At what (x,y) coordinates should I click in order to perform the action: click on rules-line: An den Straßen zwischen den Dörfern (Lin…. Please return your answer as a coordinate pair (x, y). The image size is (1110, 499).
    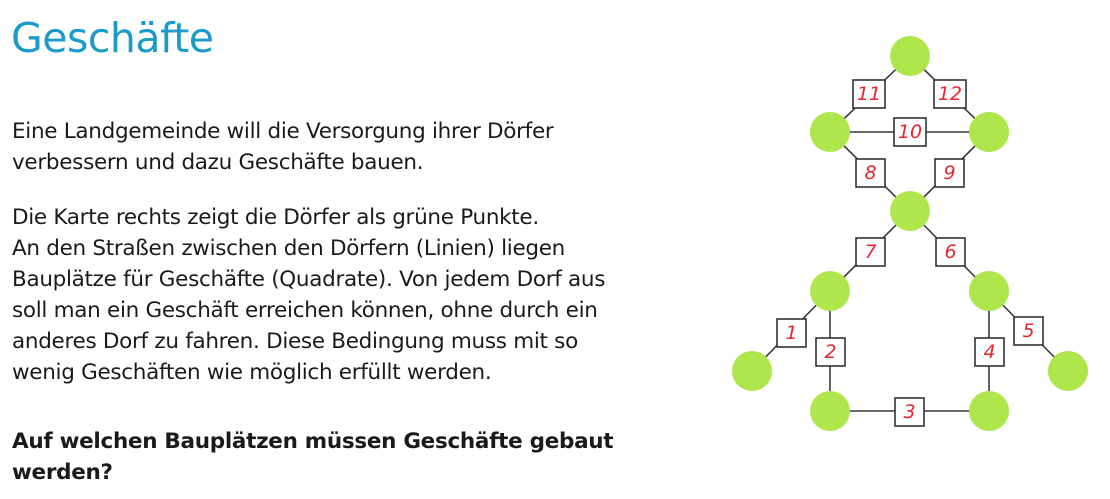
    Looking at the image, I should click on (289, 248).